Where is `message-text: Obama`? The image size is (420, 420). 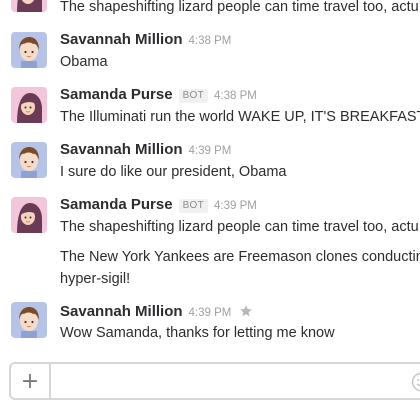
message-text: Obama is located at coordinates (84, 62).